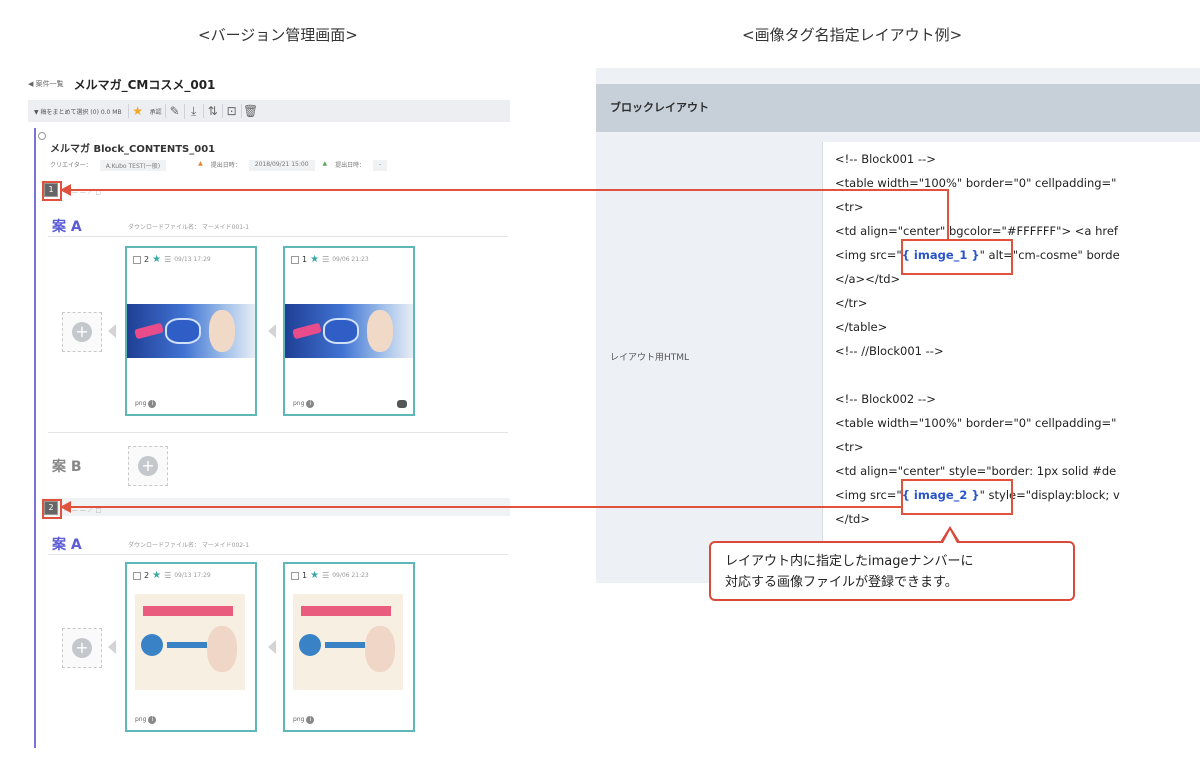 The width and height of the screenshot is (1200, 771). What do you see at coordinates (957, 497) in the screenshot?
I see `image-2-highlight` at bounding box center [957, 497].